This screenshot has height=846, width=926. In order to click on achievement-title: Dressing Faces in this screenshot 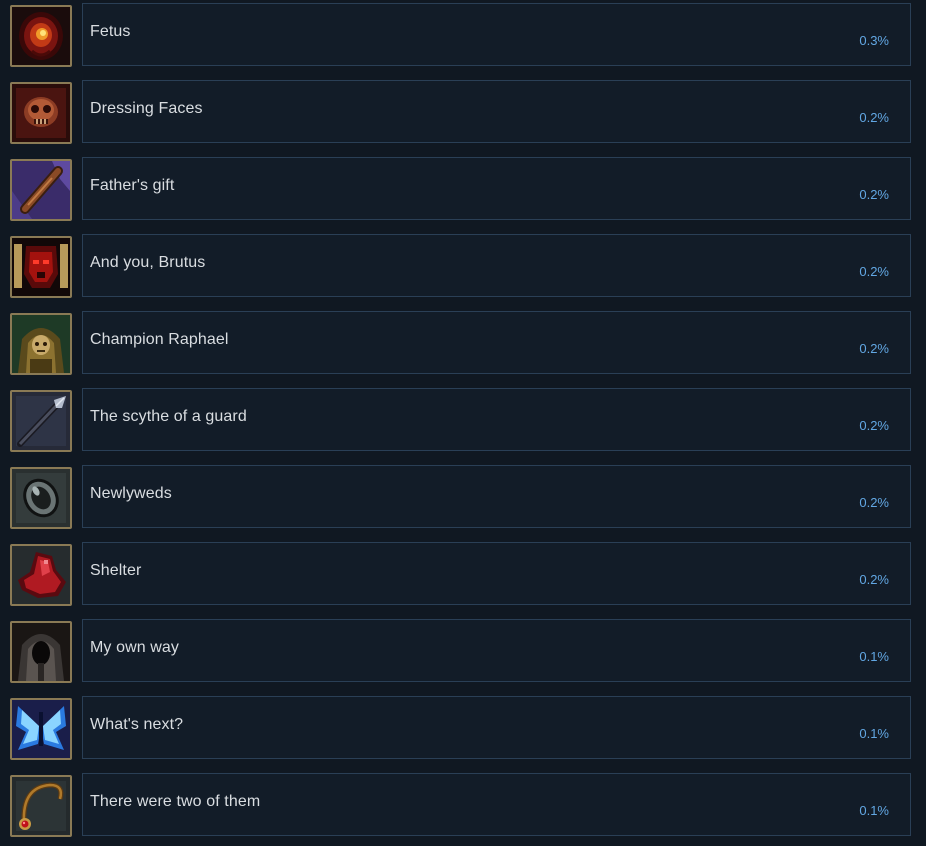, I will do `click(146, 108)`.